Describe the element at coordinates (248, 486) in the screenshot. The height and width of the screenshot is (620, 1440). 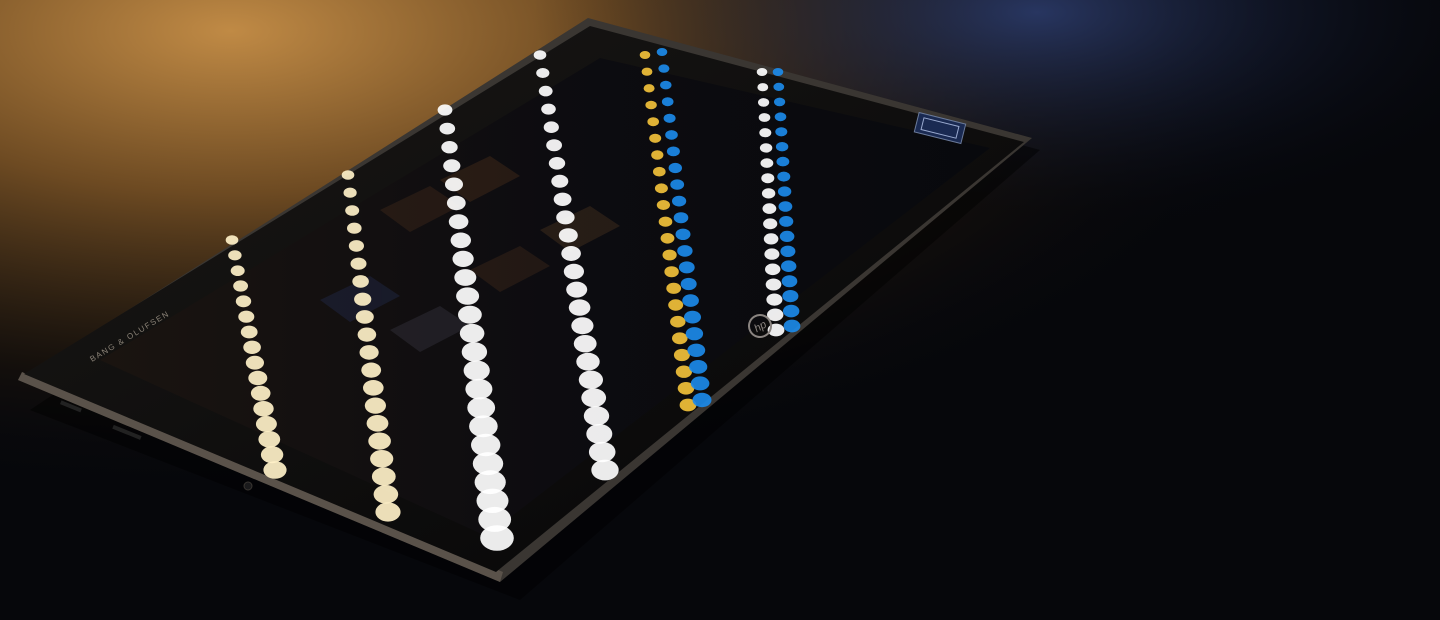
I see `front-camera` at that location.